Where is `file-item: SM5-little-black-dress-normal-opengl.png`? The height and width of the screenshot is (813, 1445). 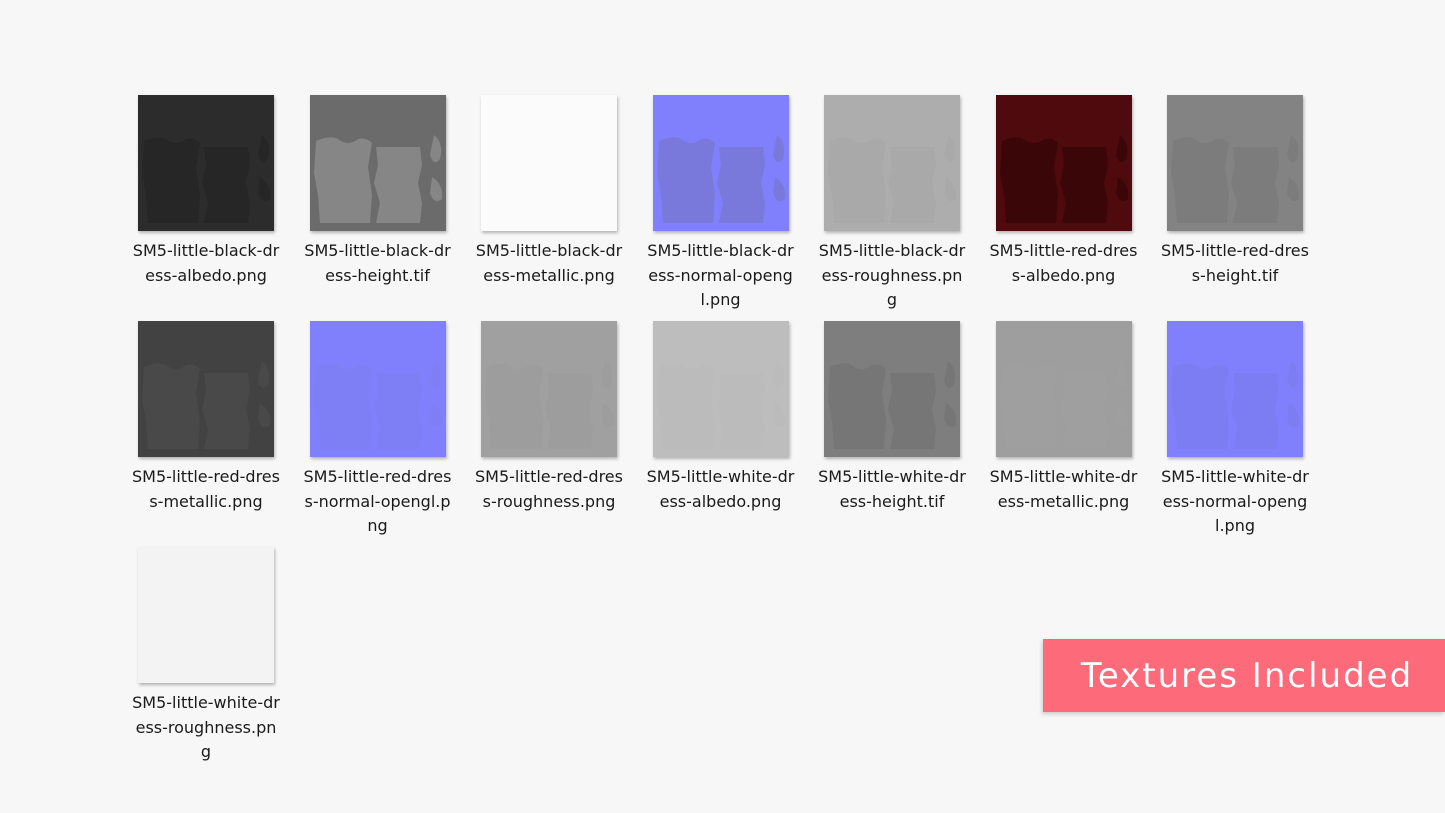 file-item: SM5-little-black-dress-normal-opengl.png is located at coordinates (721, 208).